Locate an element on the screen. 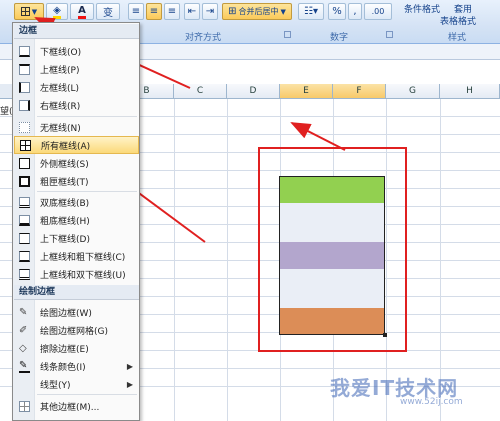  no-border-icon is located at coordinates (24, 127).